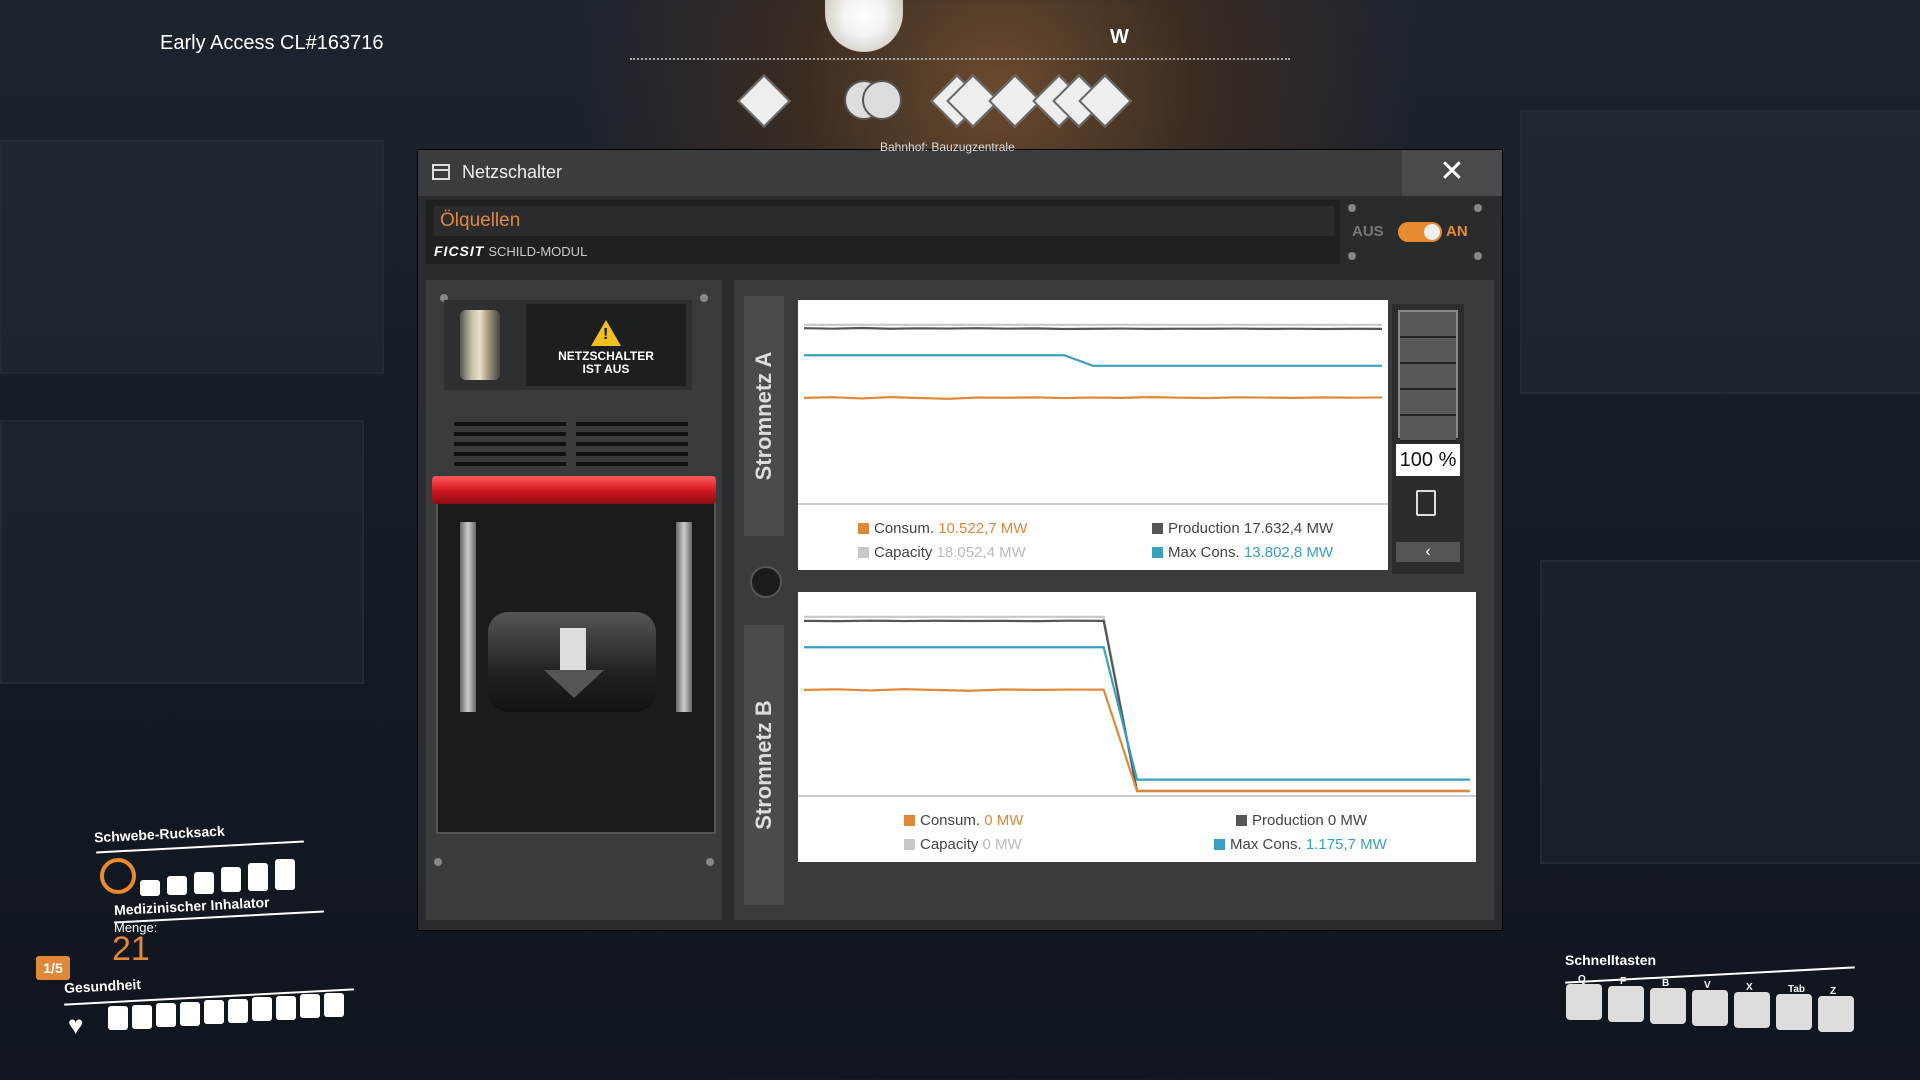 This screenshot has width=1920, height=1080. I want to click on legend-consum-a: Consum. 10.522,7 MW, so click(942, 528).